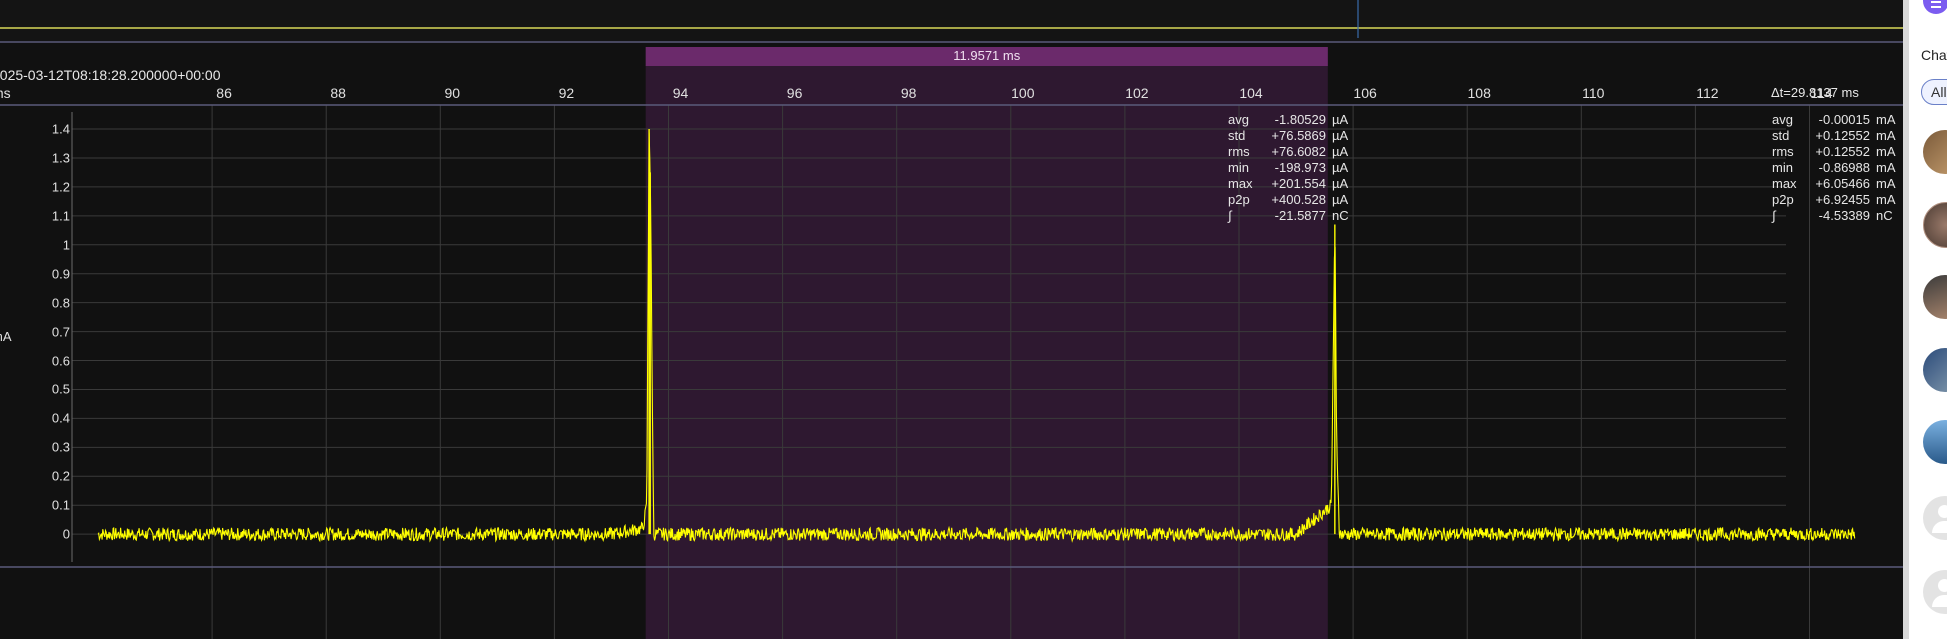 The height and width of the screenshot is (639, 1947). Describe the element at coordinates (60, 303) in the screenshot. I see `y-tick-label: 0.8` at that location.